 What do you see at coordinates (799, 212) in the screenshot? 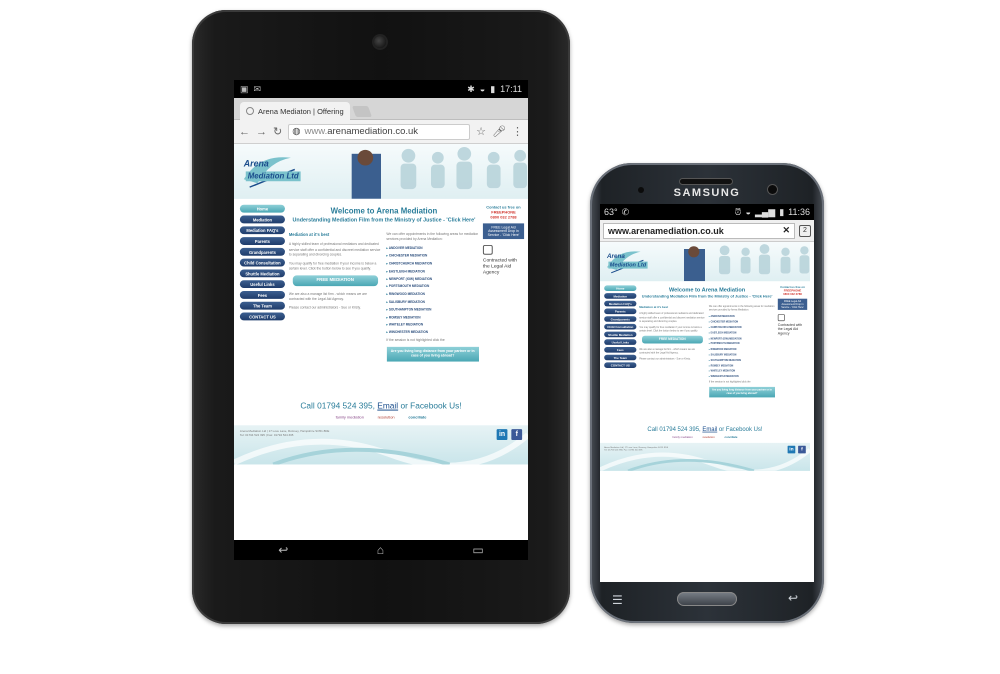
I see `status-time: 11:36` at bounding box center [799, 212].